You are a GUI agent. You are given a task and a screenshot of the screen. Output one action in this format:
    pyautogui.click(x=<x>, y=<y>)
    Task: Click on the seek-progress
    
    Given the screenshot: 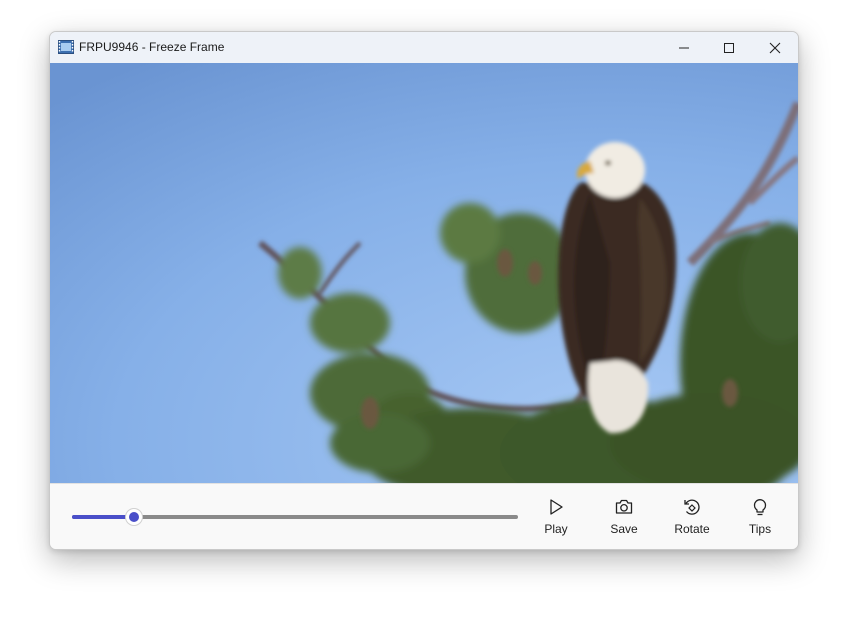 What is the action you would take?
    pyautogui.click(x=103, y=517)
    